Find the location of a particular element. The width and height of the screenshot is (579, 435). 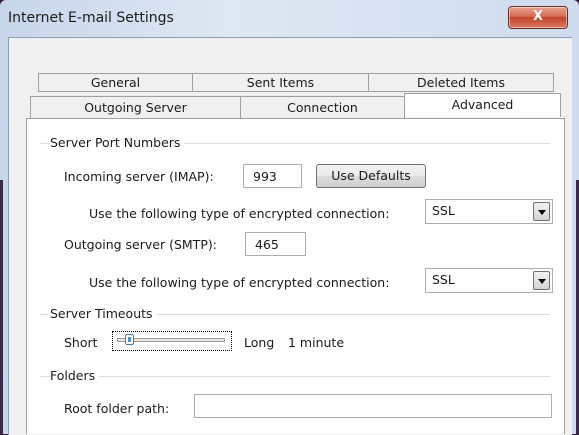

tab-label: Deleted Items is located at coordinates (461, 82).